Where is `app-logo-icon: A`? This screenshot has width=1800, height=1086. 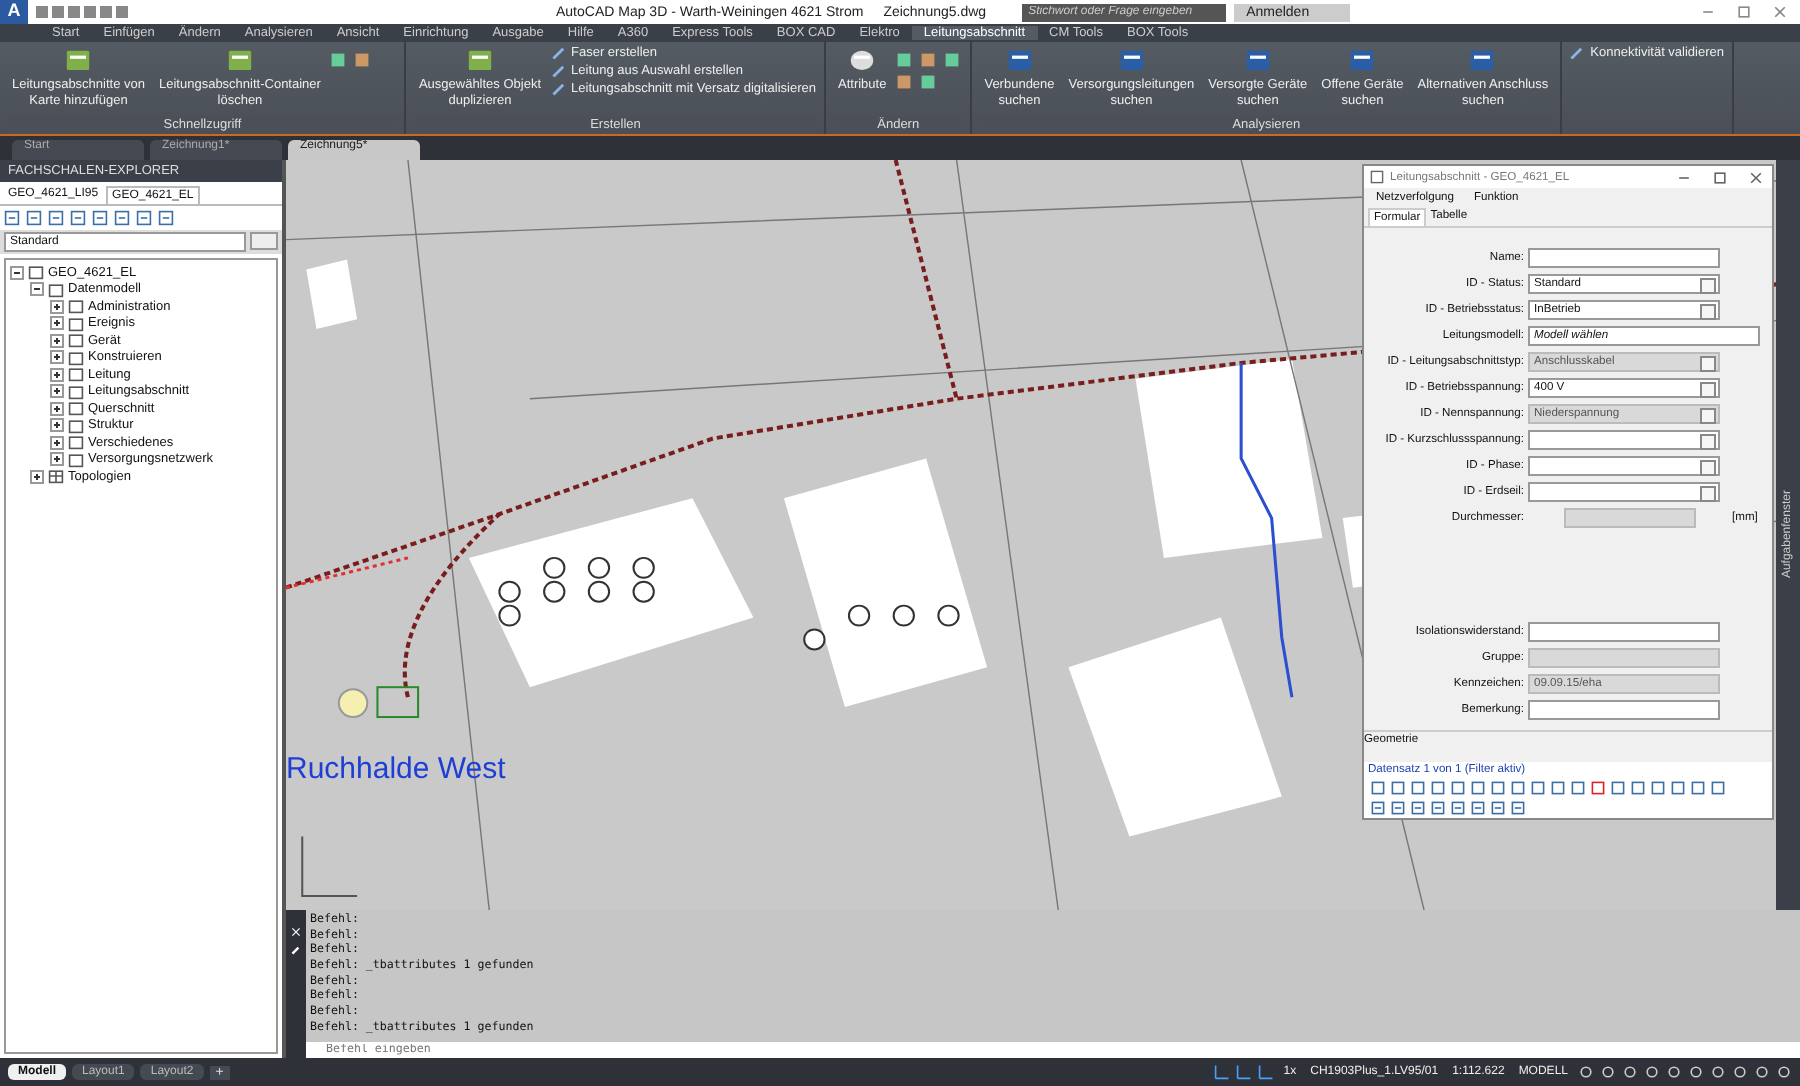 app-logo-icon: A is located at coordinates (14, 12).